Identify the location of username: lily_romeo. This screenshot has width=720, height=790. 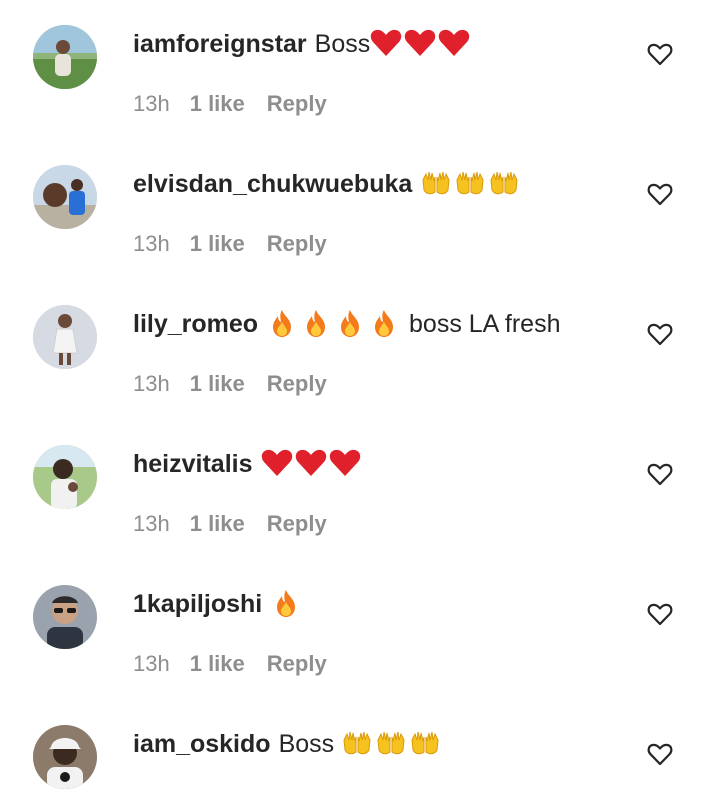
(195, 324).